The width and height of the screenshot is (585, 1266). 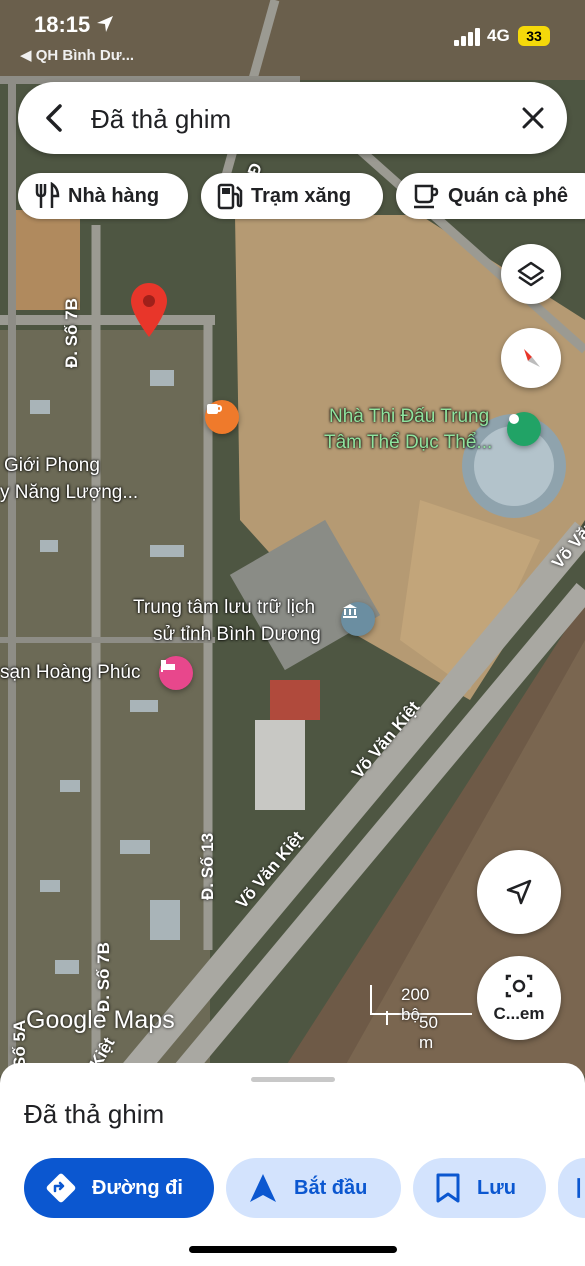 I want to click on compass-button, so click(x=531, y=358).